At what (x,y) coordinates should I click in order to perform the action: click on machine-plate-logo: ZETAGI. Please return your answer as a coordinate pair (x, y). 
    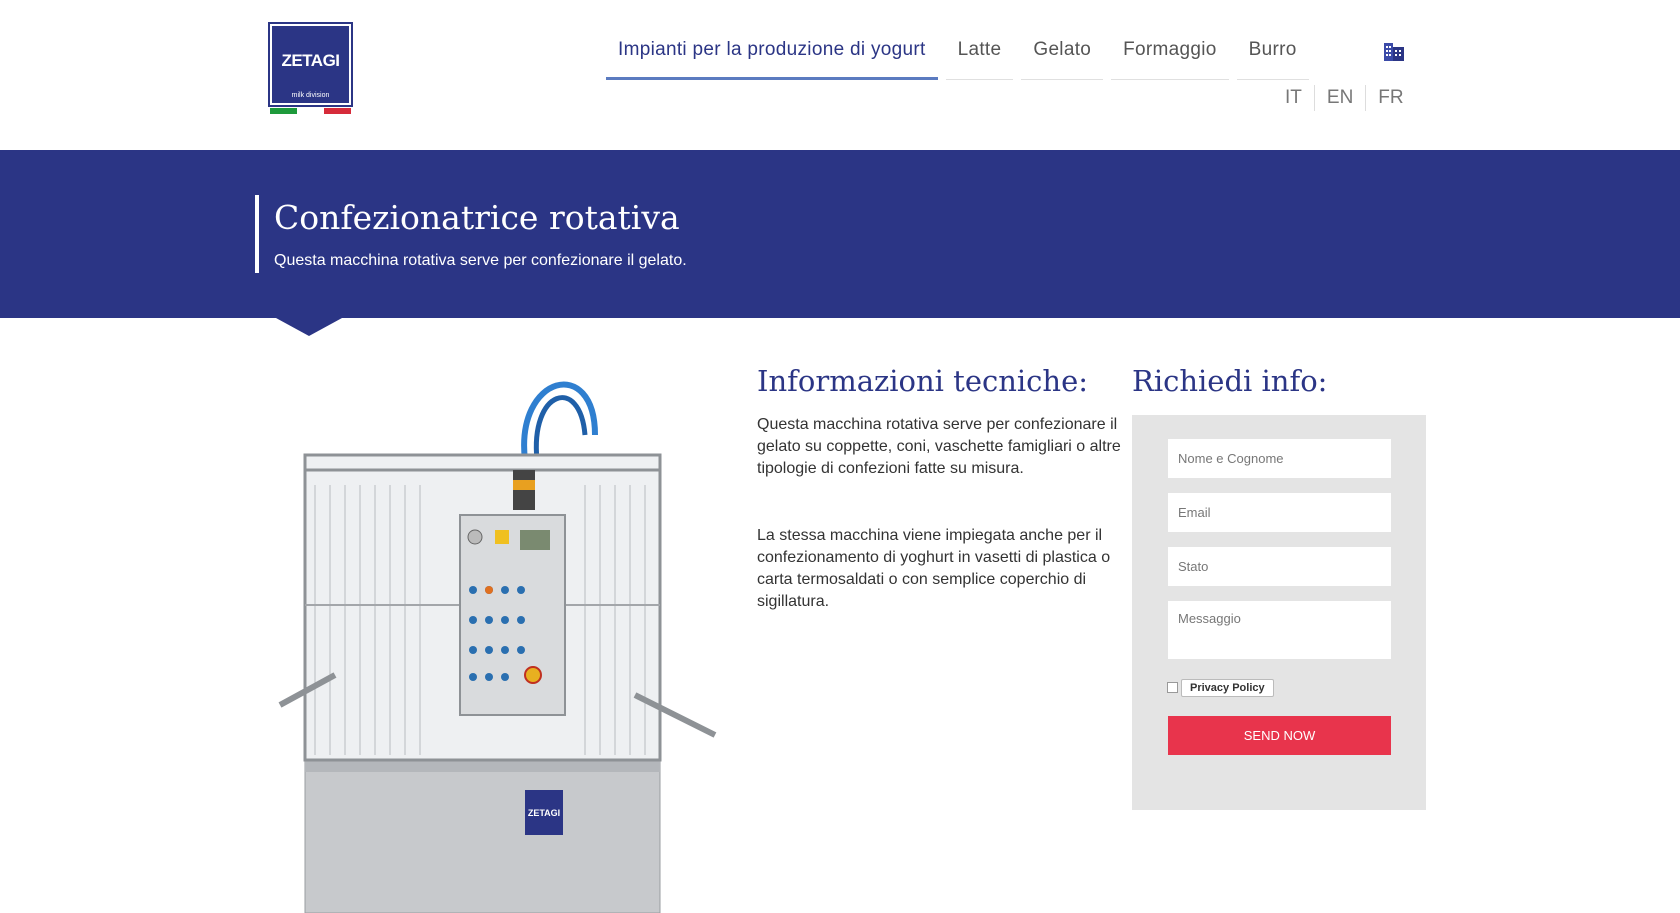
    Looking at the image, I should click on (544, 813).